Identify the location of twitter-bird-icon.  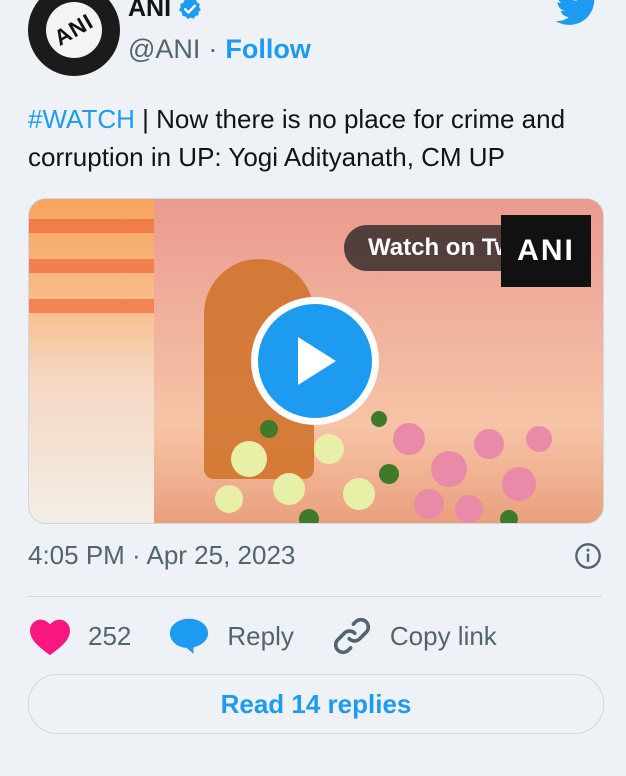
(578, 14).